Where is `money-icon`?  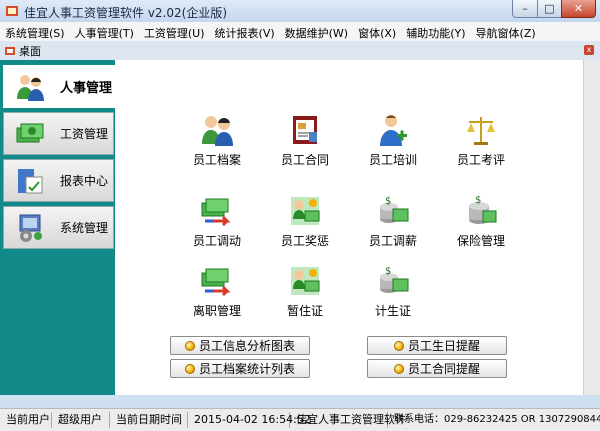 money-icon is located at coordinates (30, 132).